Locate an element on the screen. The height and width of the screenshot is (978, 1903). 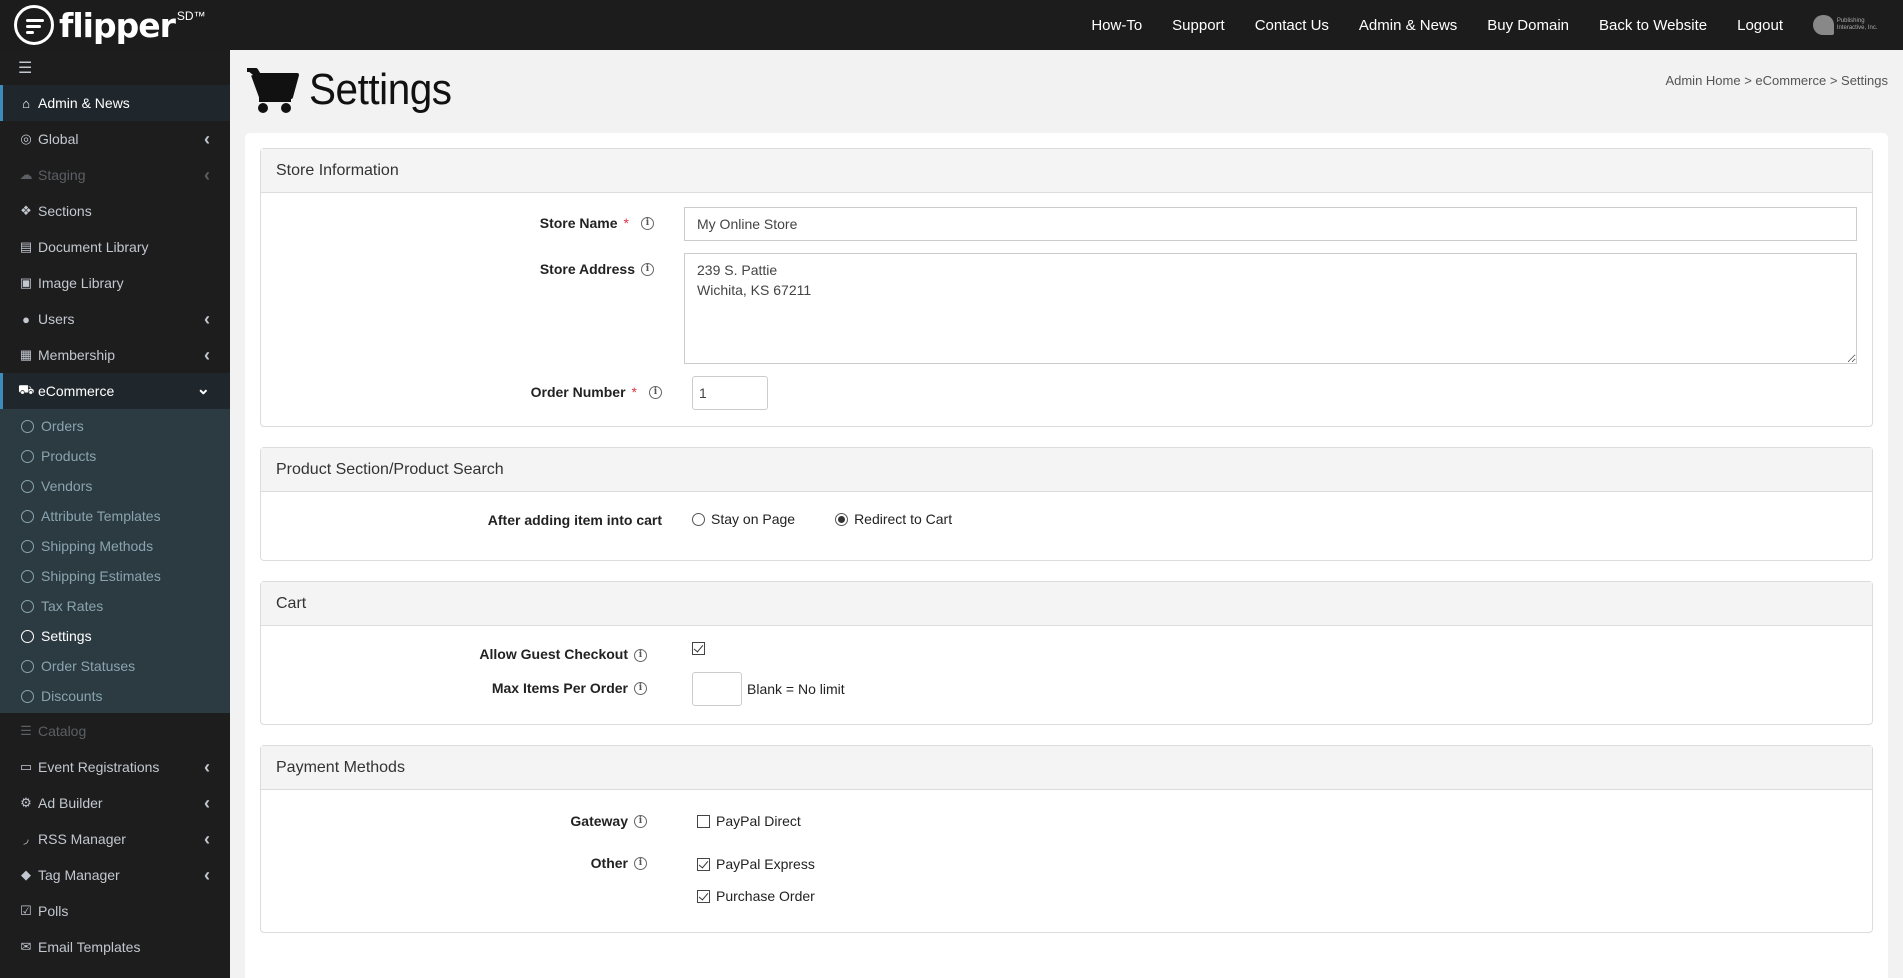
submenu-item-products: Products is located at coordinates (115, 456).